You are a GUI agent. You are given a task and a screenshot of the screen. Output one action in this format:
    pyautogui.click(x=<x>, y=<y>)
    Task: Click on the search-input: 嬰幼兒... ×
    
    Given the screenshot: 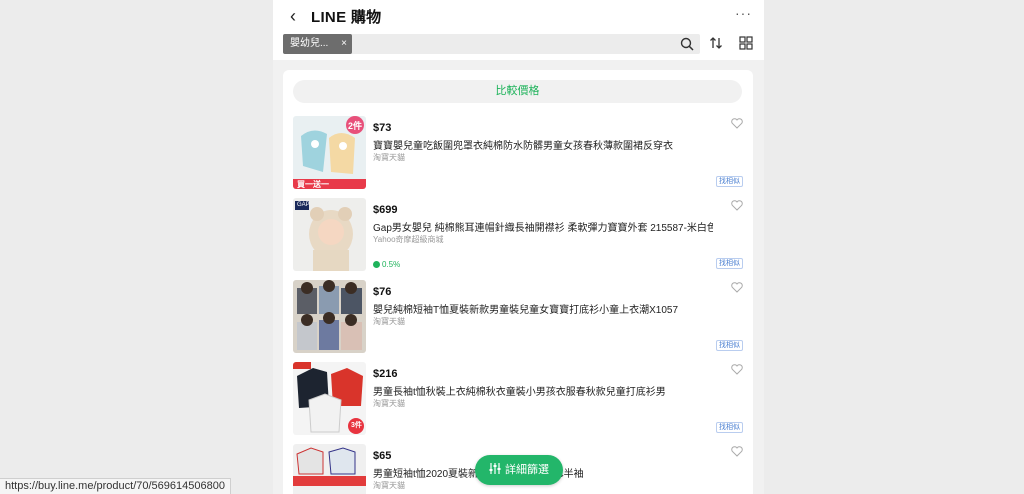 What is the action you would take?
    pyautogui.click(x=491, y=44)
    